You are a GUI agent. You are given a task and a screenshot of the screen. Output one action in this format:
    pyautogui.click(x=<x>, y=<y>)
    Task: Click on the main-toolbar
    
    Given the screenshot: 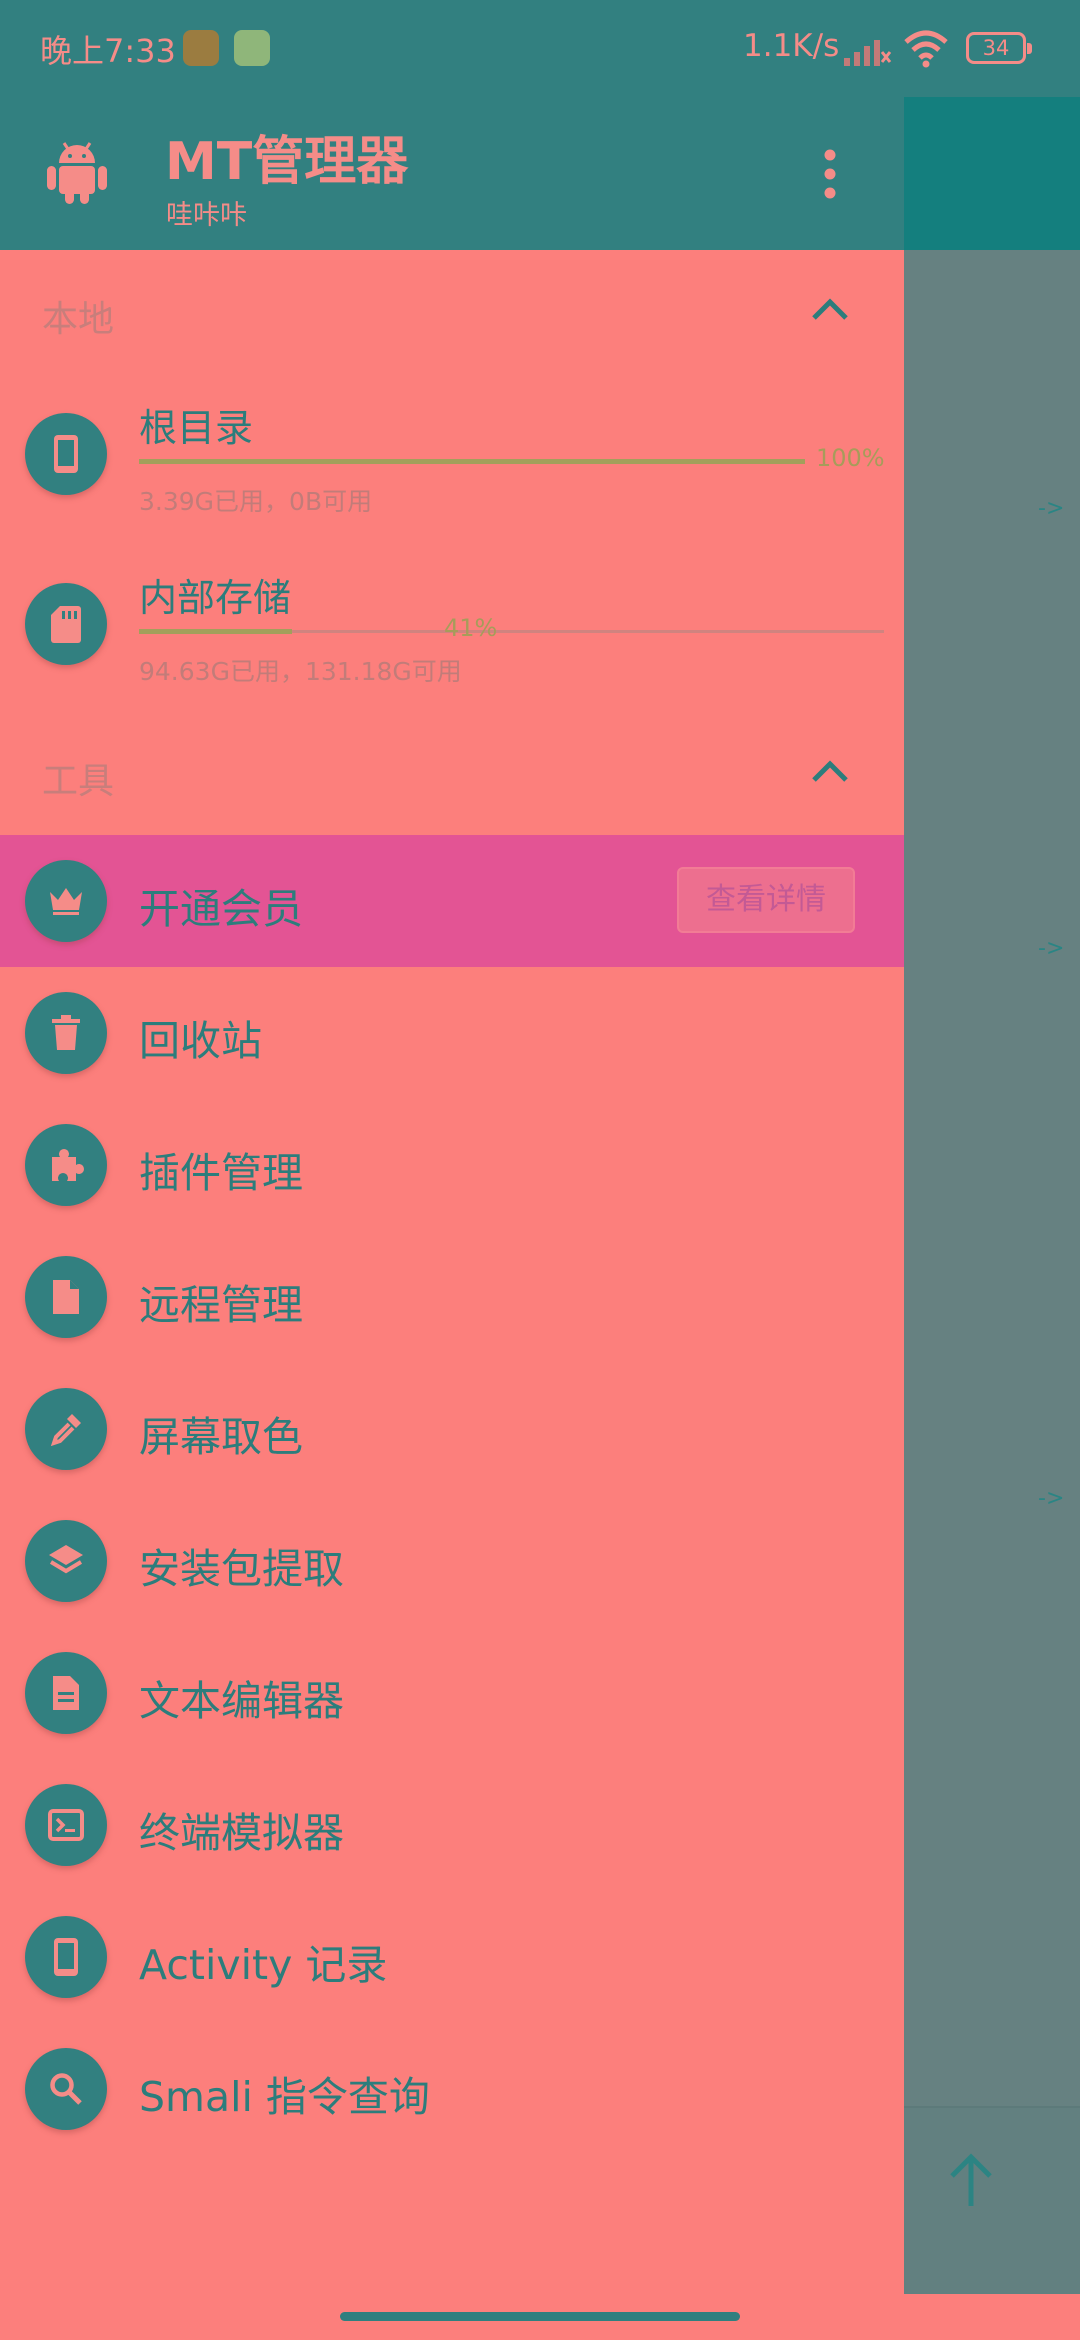 What is the action you would take?
    pyautogui.click(x=992, y=173)
    